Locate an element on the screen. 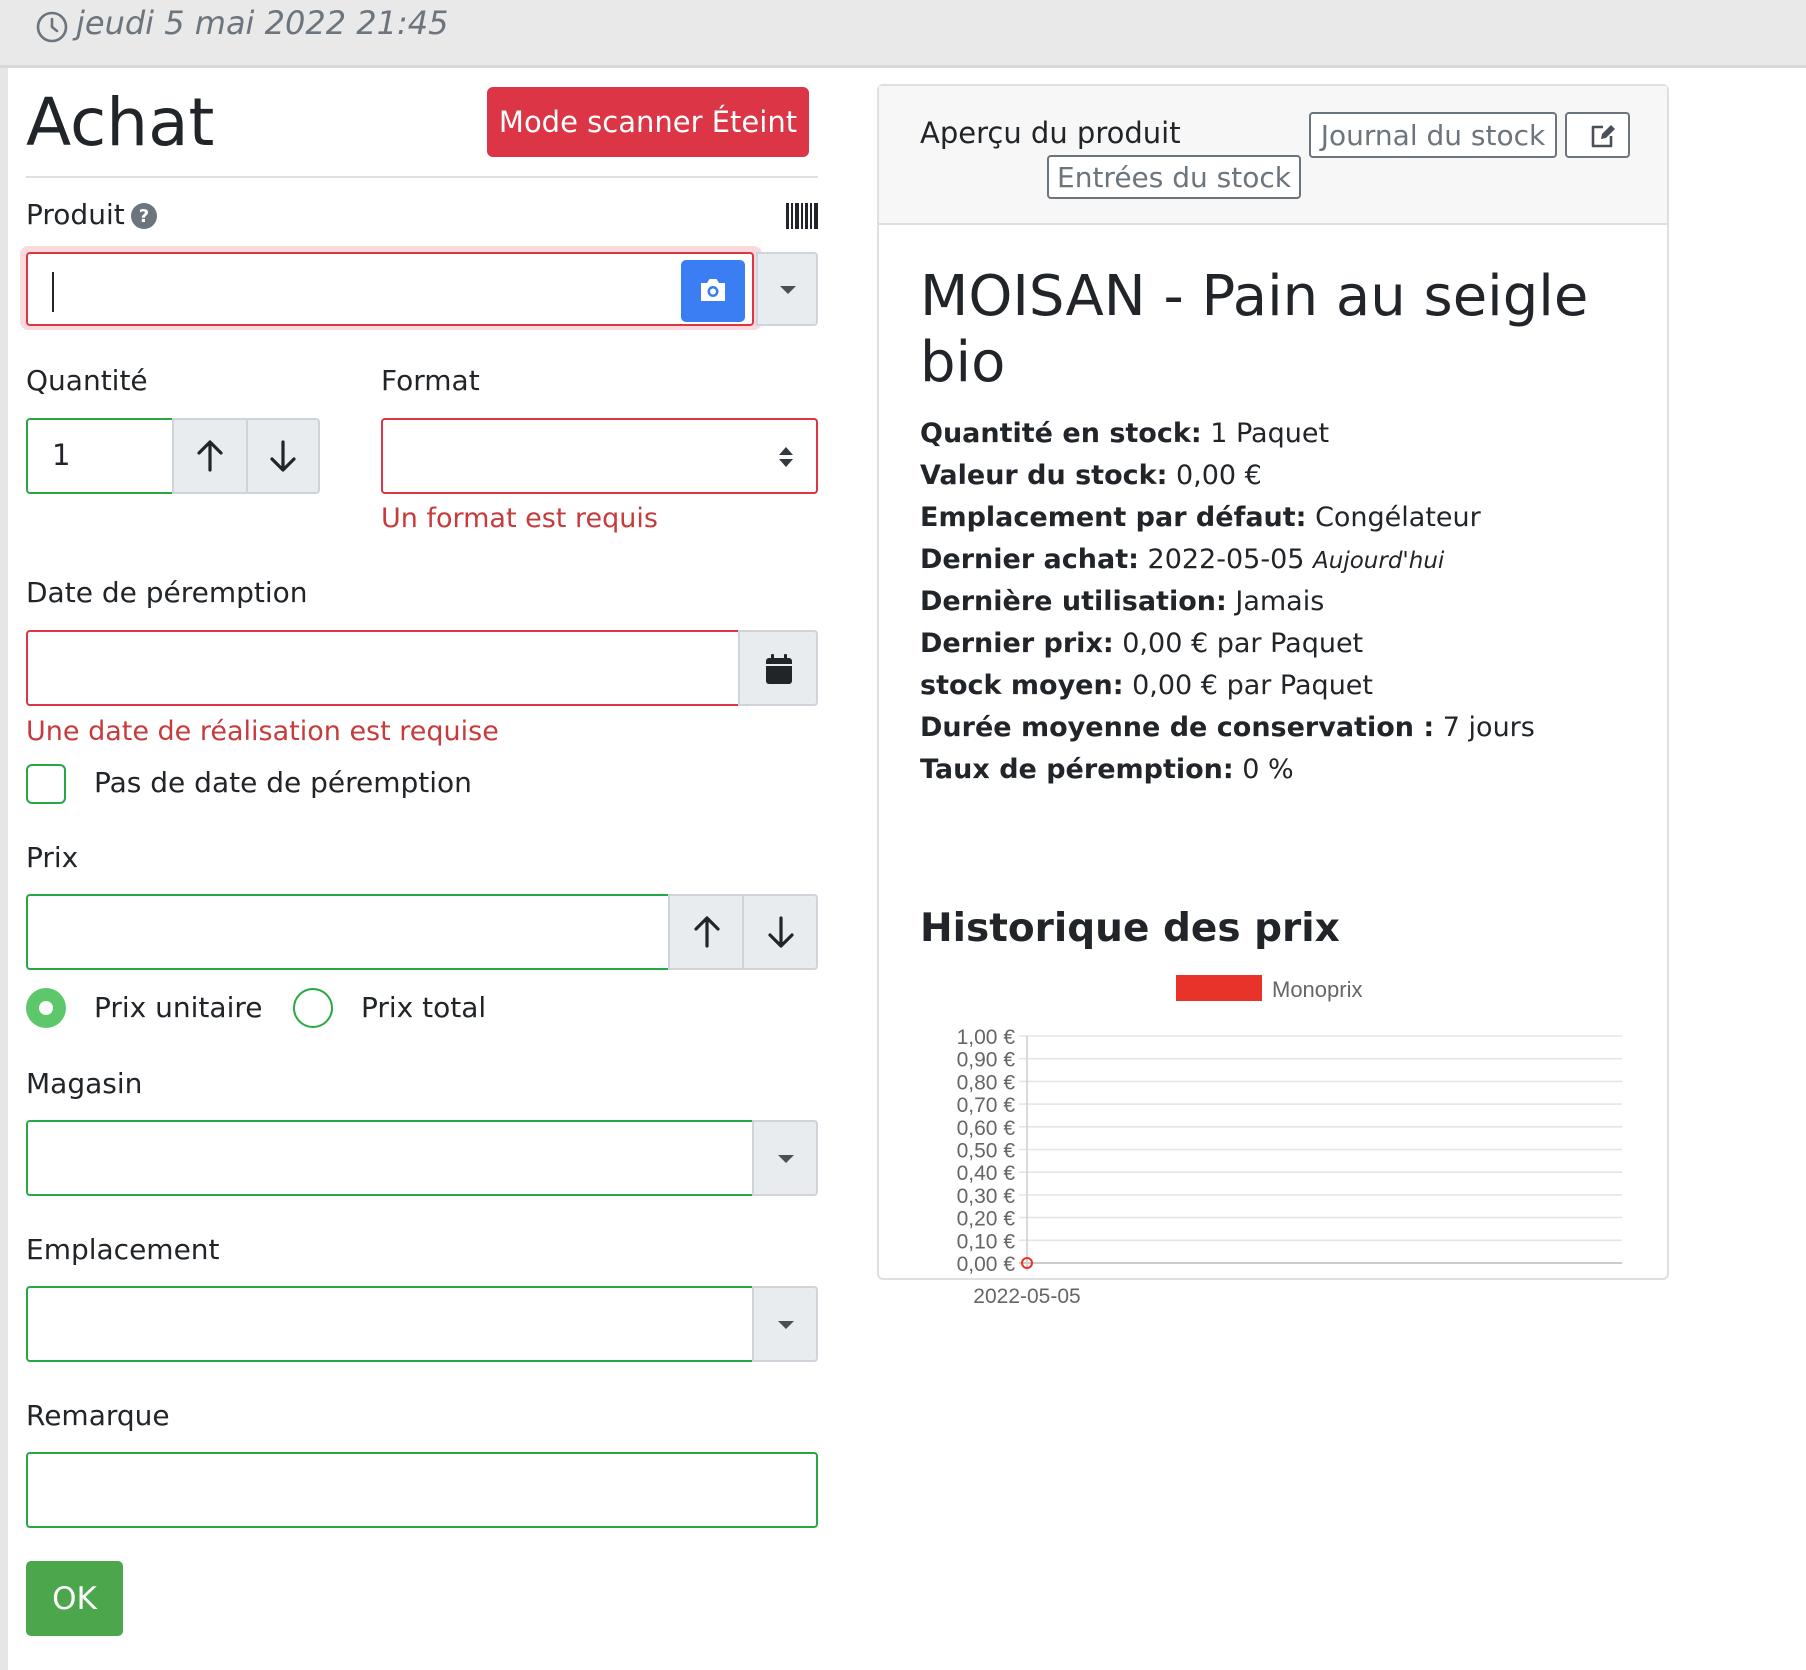  legend-label: Monoprix is located at coordinates (1317, 989).